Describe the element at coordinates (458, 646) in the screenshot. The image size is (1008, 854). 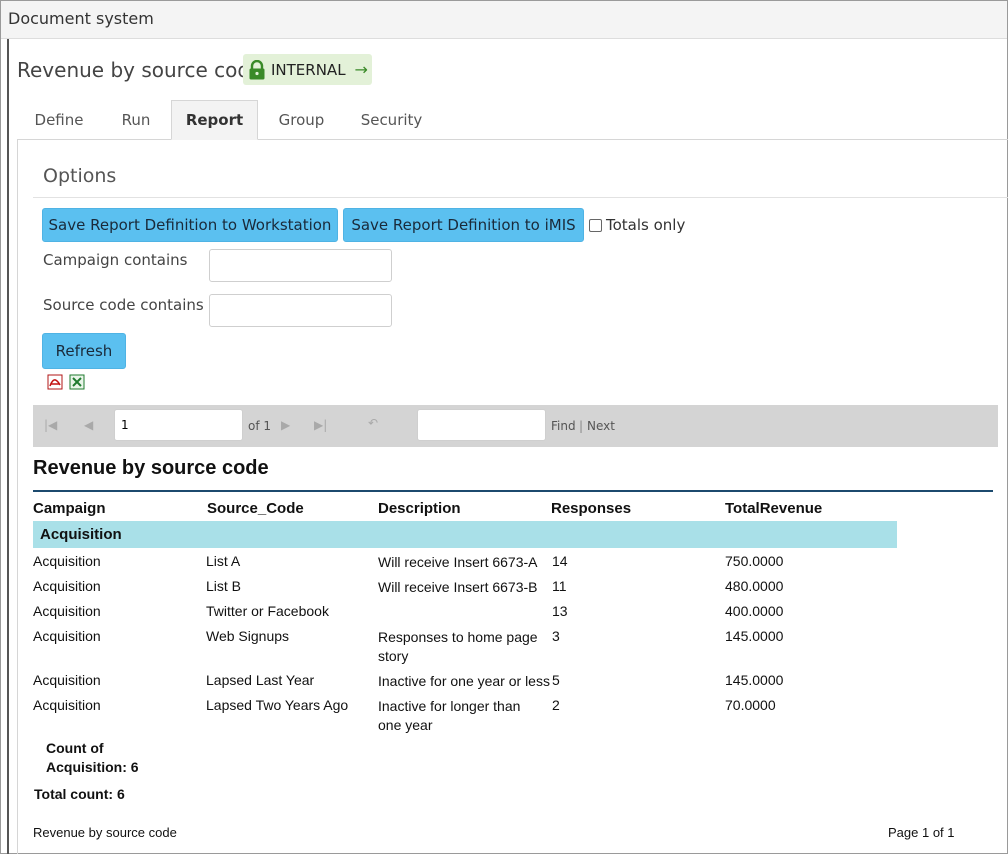
I see `cell-description: Responses to home page story` at that location.